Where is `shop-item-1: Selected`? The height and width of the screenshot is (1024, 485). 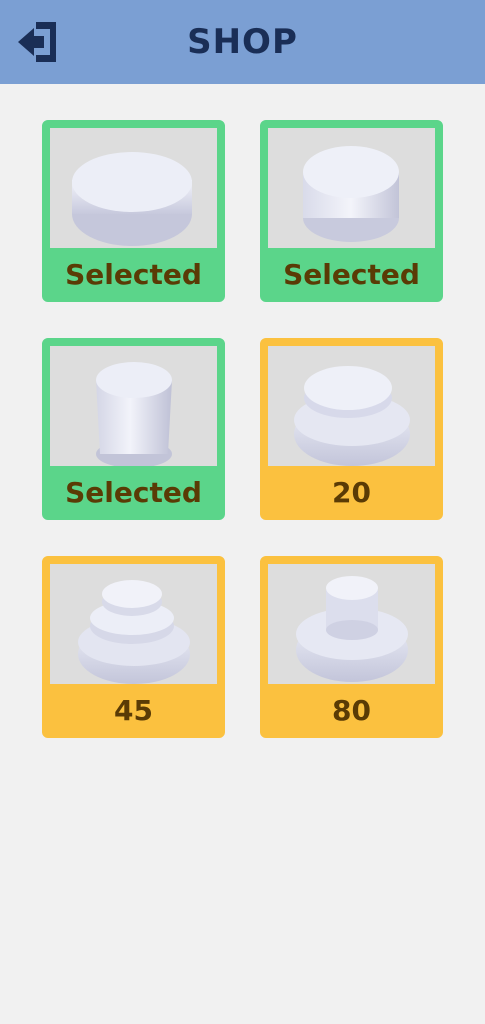
shop-item-1: Selected is located at coordinates (133, 211).